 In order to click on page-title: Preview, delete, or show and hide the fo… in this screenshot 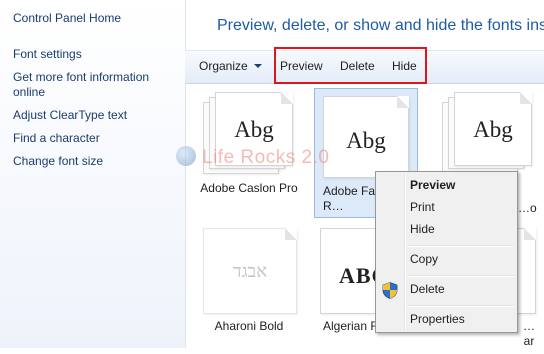, I will do `click(380, 25)`.